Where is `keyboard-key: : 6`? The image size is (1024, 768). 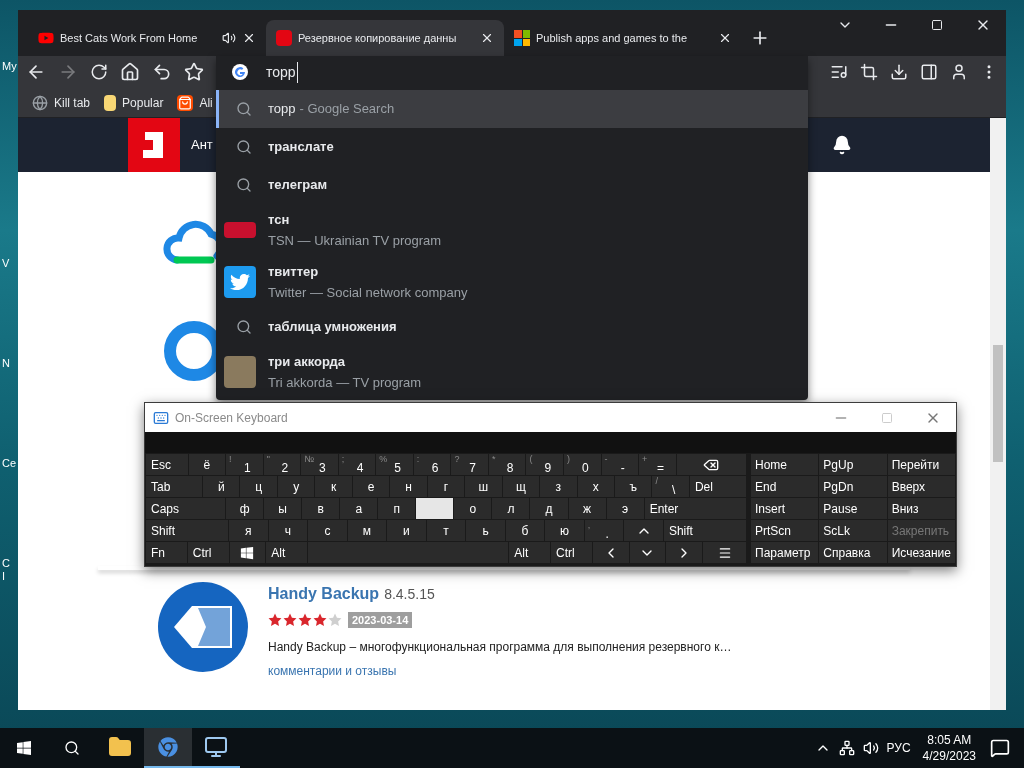
keyboard-key: : 6 is located at coordinates (432, 464).